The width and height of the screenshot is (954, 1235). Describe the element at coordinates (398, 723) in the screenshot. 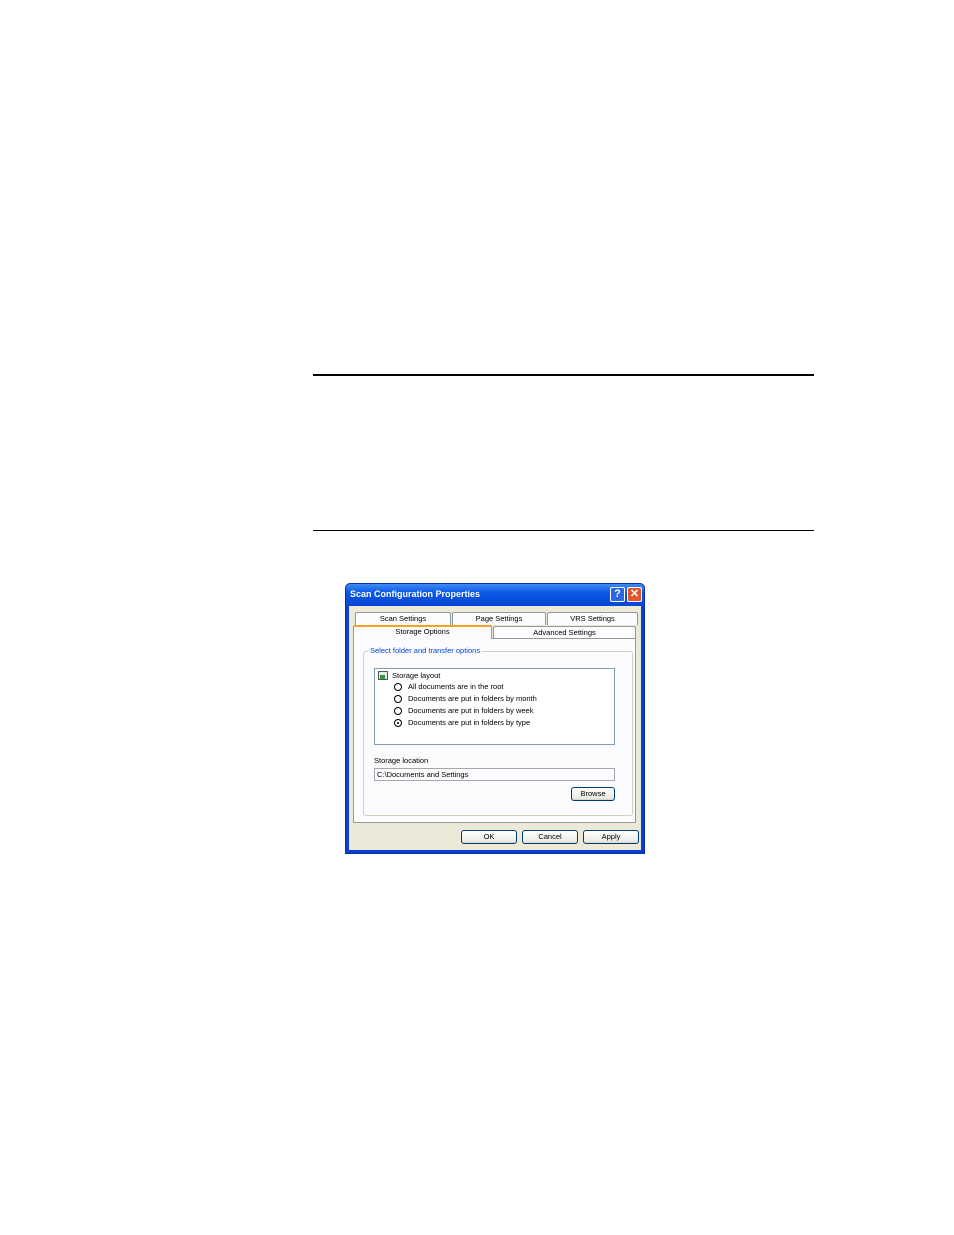

I see `radio-button-selected` at that location.